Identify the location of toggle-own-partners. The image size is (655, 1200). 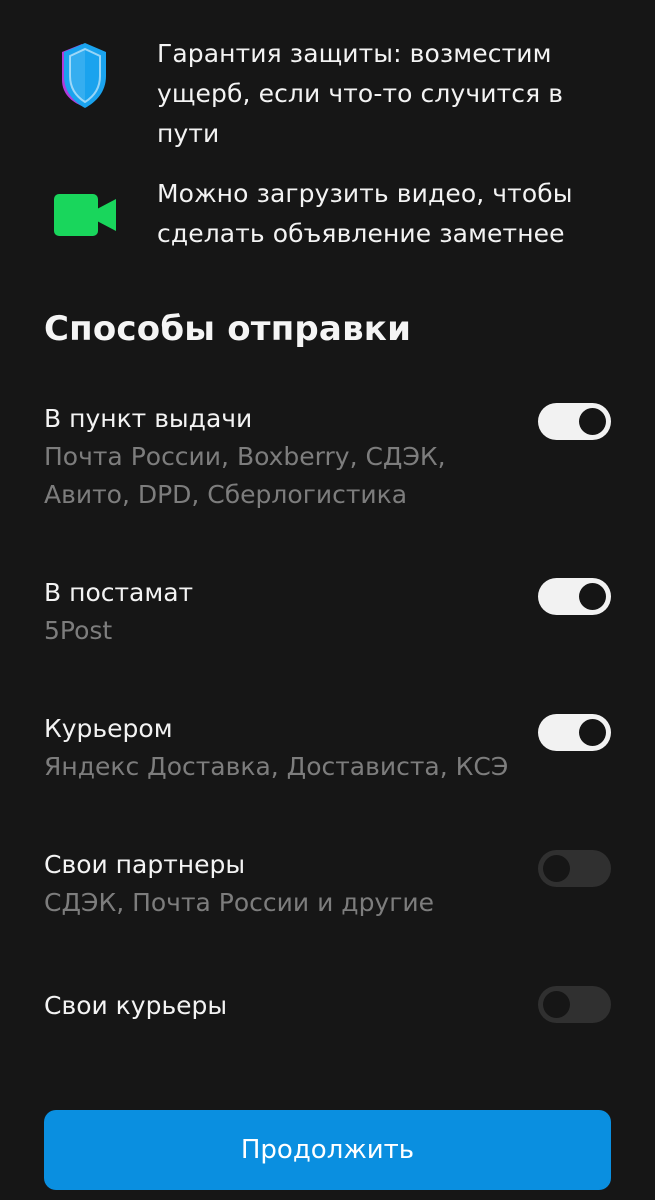
(574, 868).